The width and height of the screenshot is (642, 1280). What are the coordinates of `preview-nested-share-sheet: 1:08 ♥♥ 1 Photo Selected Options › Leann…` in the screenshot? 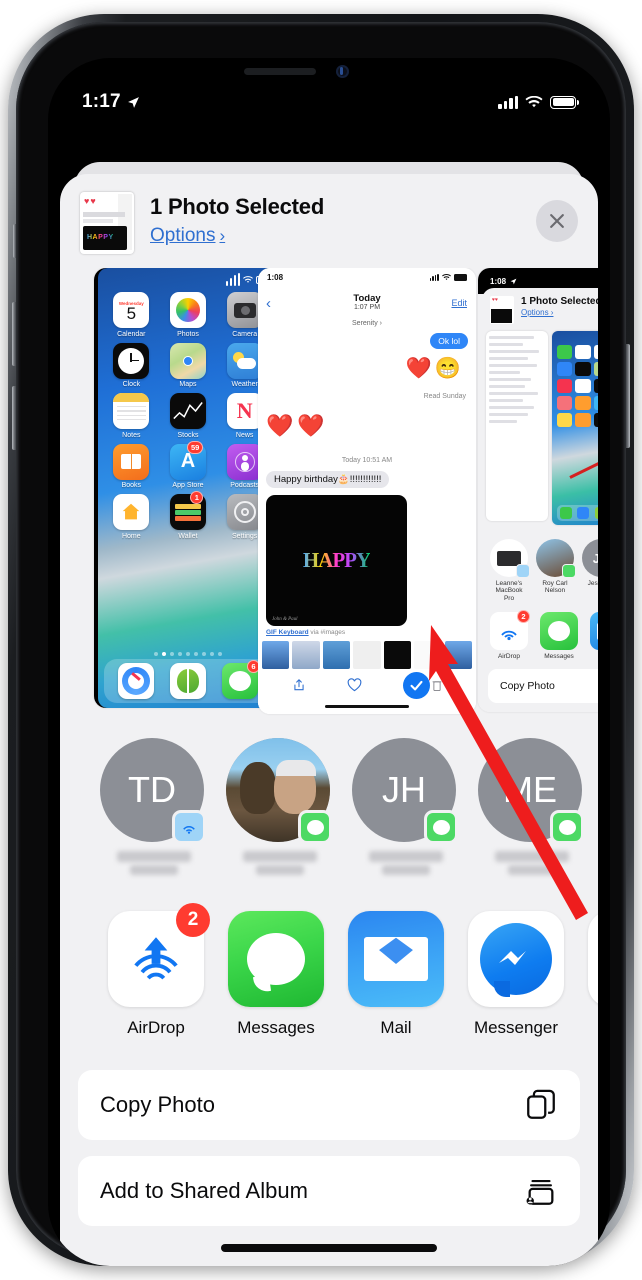 It's located at (538, 490).